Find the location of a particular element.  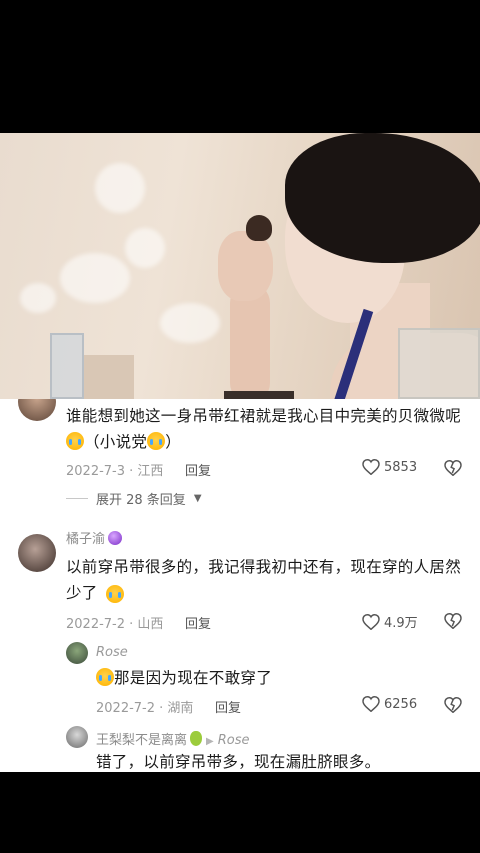

reply-to-username: Rose is located at coordinates (234, 740).